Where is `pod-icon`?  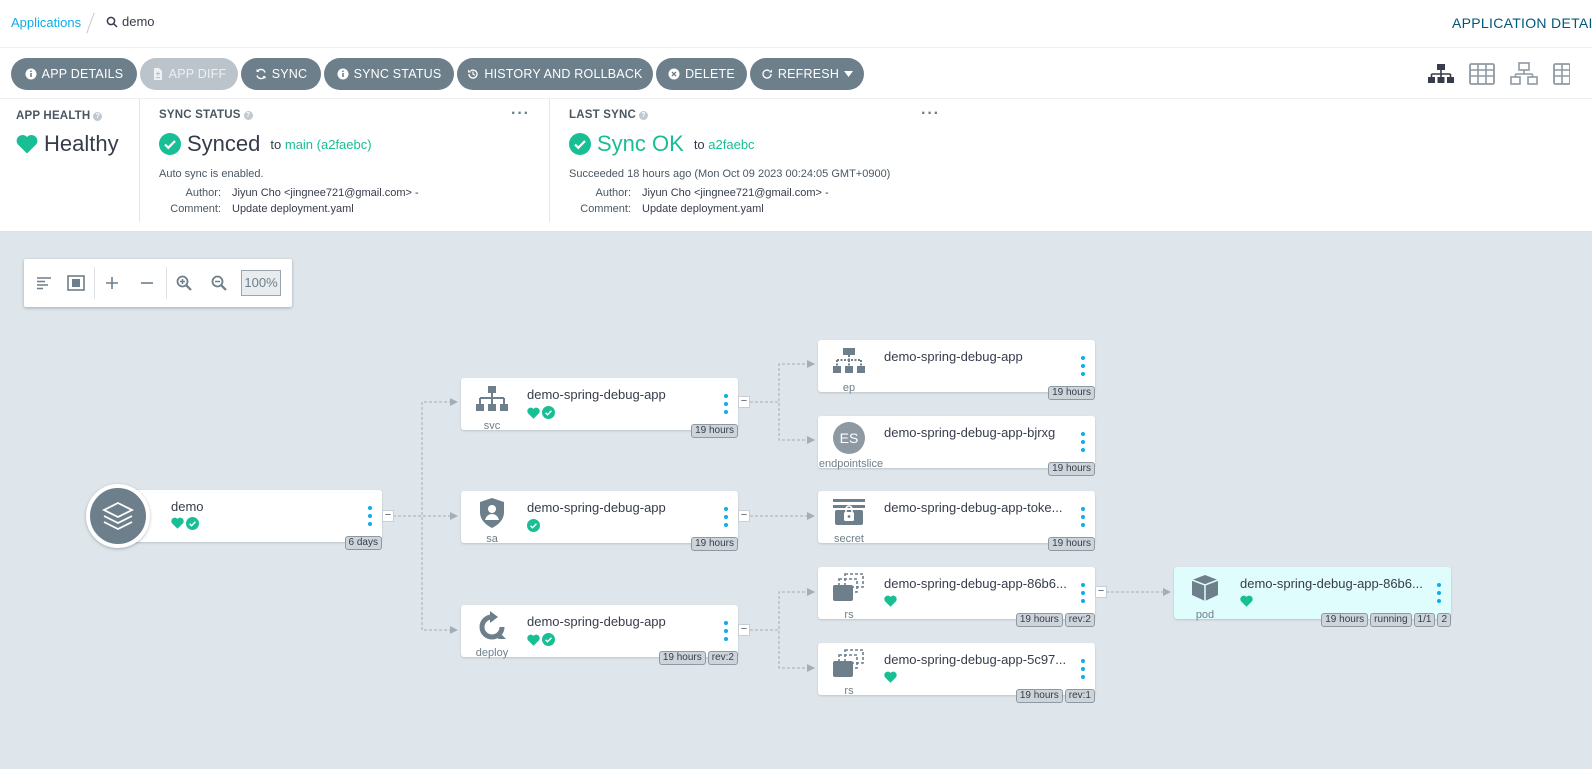
pod-icon is located at coordinates (1205, 593).